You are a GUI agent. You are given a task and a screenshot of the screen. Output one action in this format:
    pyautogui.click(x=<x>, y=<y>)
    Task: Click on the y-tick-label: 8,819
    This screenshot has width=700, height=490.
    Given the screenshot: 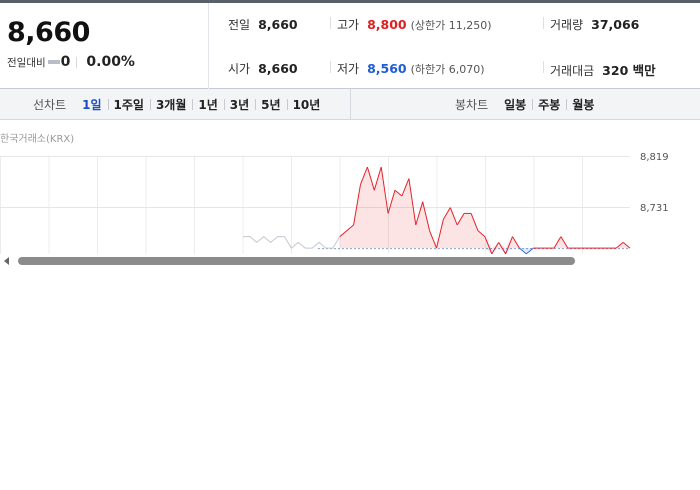 What is the action you would take?
    pyautogui.click(x=654, y=157)
    